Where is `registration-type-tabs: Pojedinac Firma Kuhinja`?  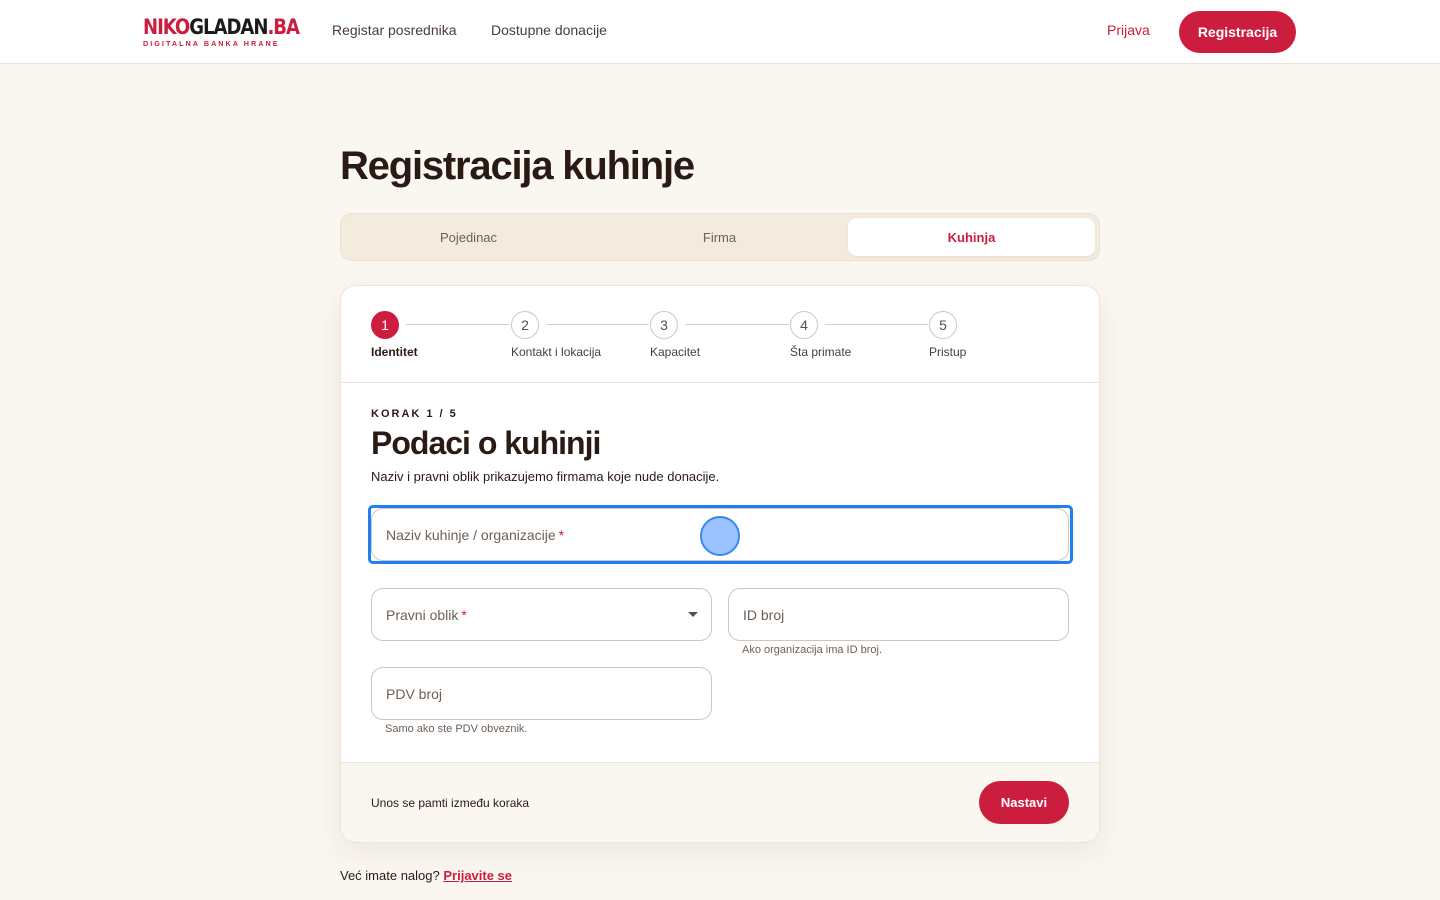 registration-type-tabs: Pojedinac Firma Kuhinja is located at coordinates (720, 237).